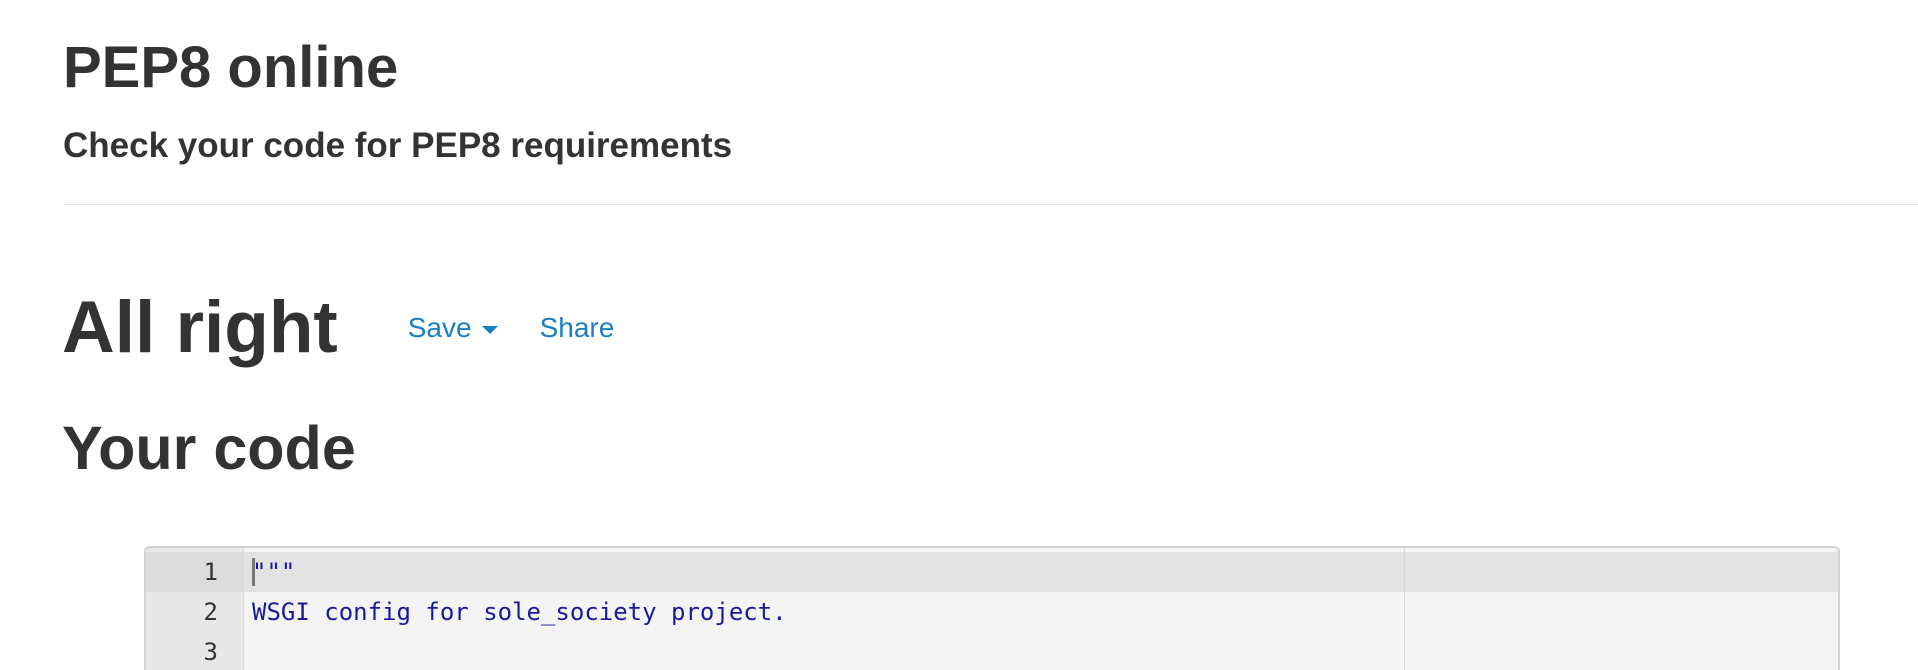 The width and height of the screenshot is (1918, 670). What do you see at coordinates (1404, 609) in the screenshot?
I see `column-ruler` at bounding box center [1404, 609].